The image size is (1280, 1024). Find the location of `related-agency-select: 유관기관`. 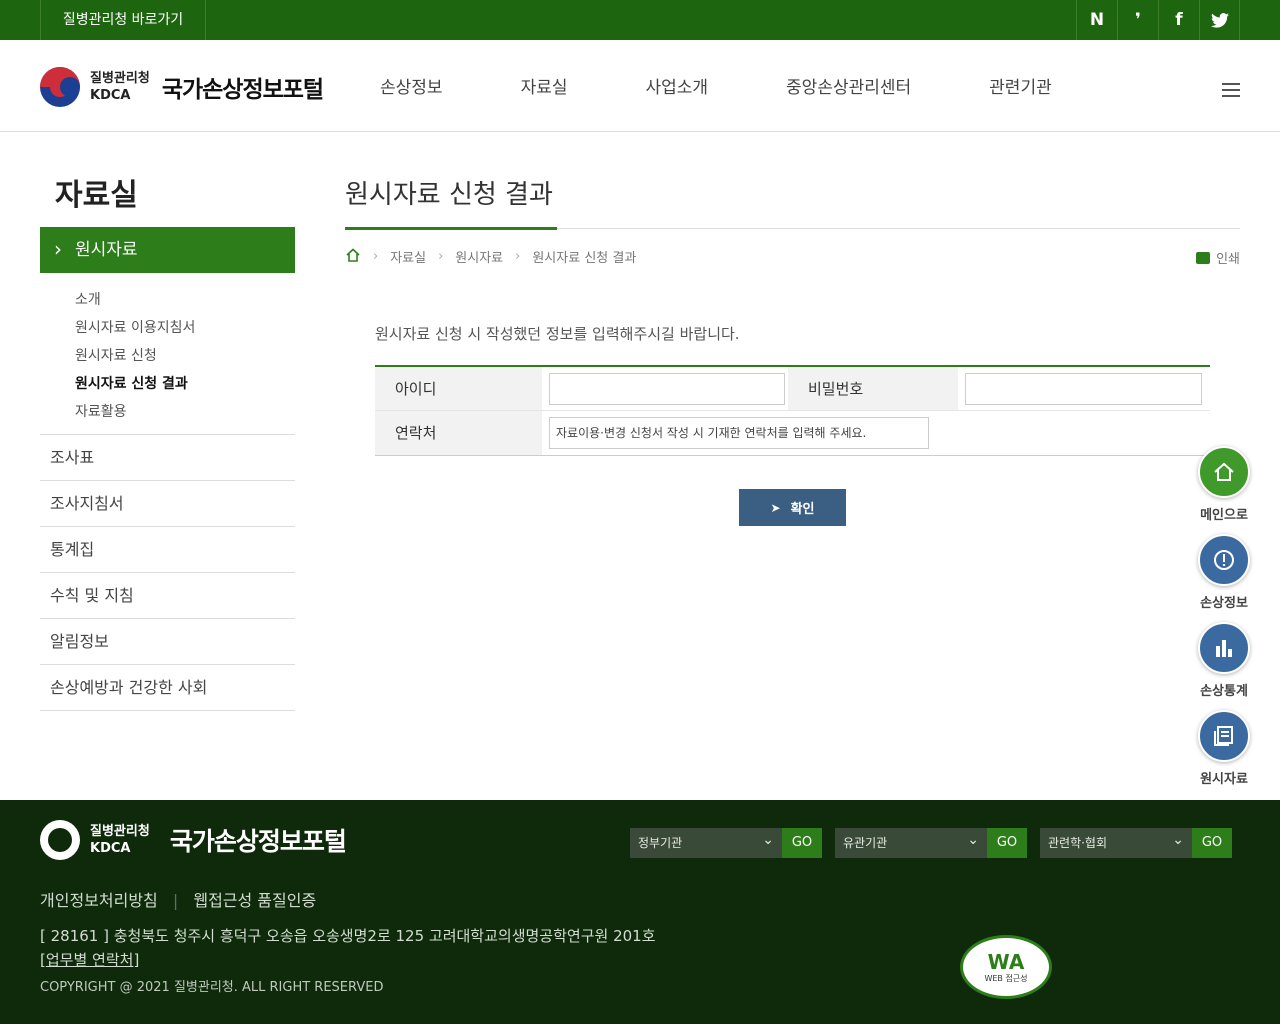

related-agency-select: 유관기관 is located at coordinates (911, 841).